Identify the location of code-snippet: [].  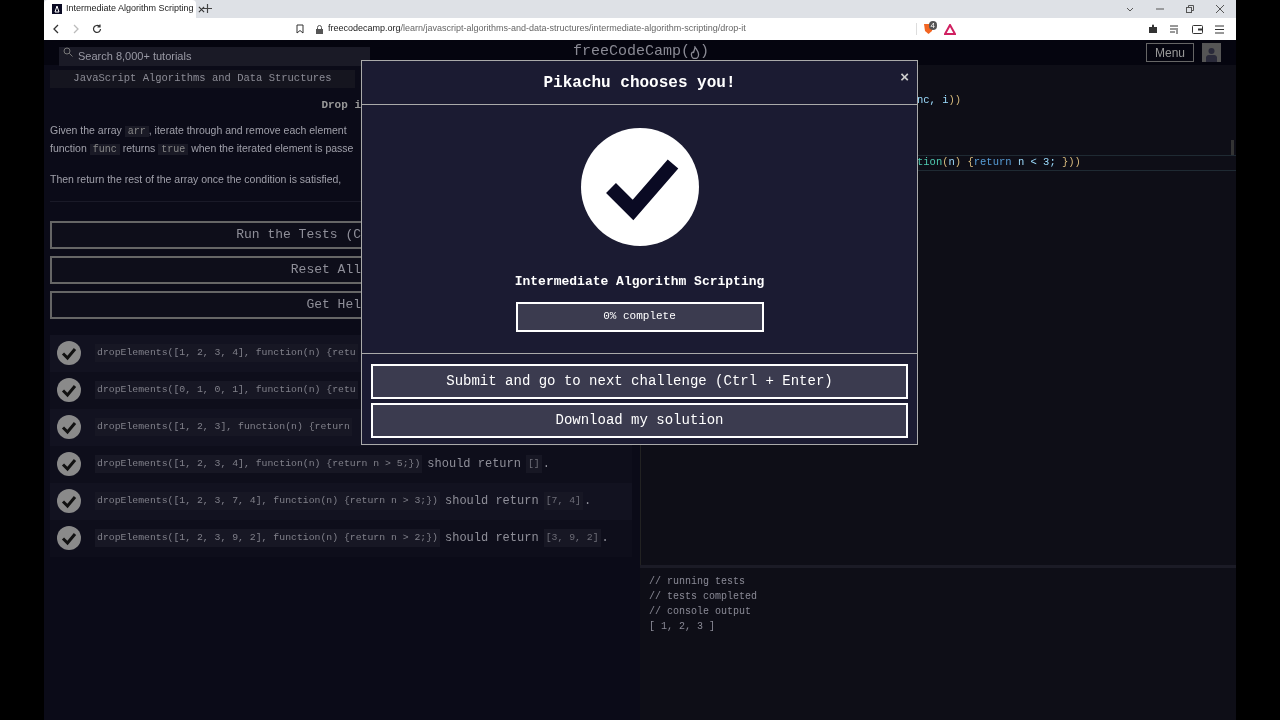
(534, 464).